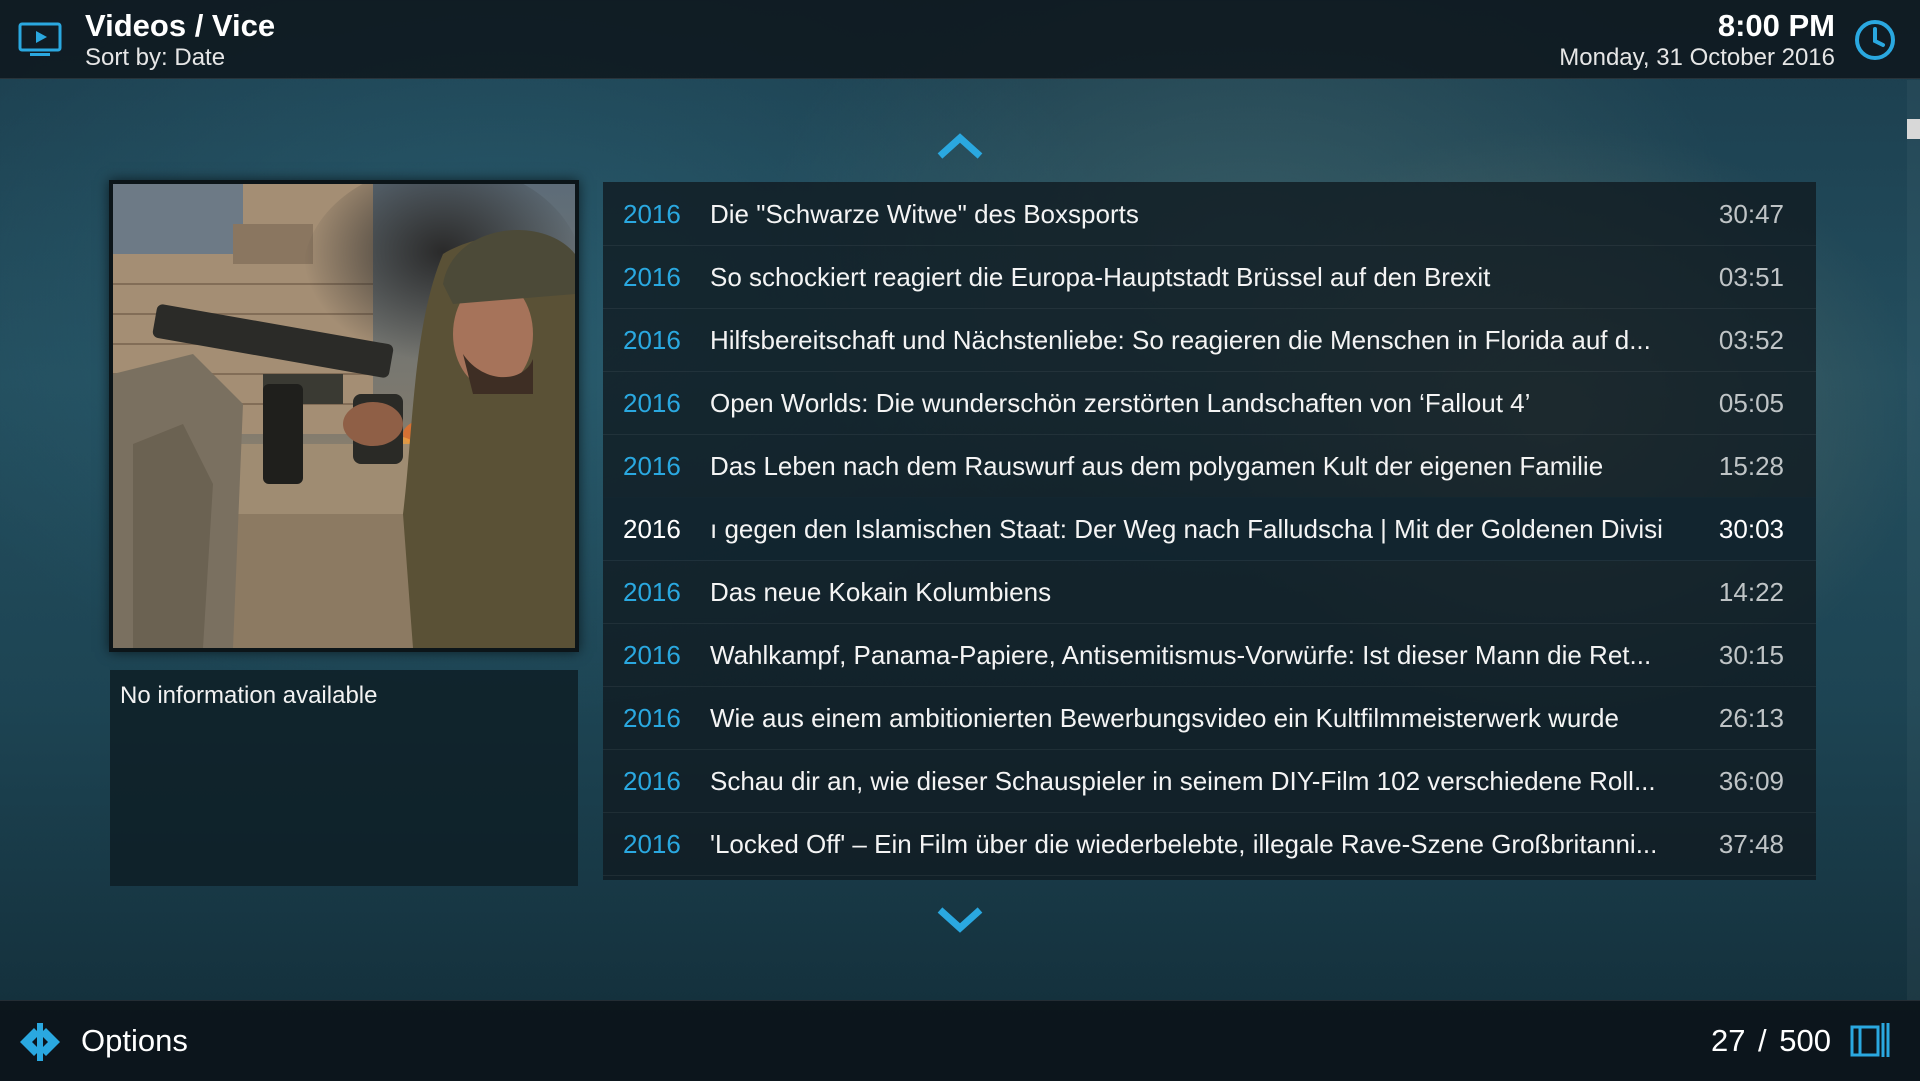 The width and height of the screenshot is (1920, 1081). Describe the element at coordinates (1751, 466) in the screenshot. I see `item-duration: 15:28` at that location.